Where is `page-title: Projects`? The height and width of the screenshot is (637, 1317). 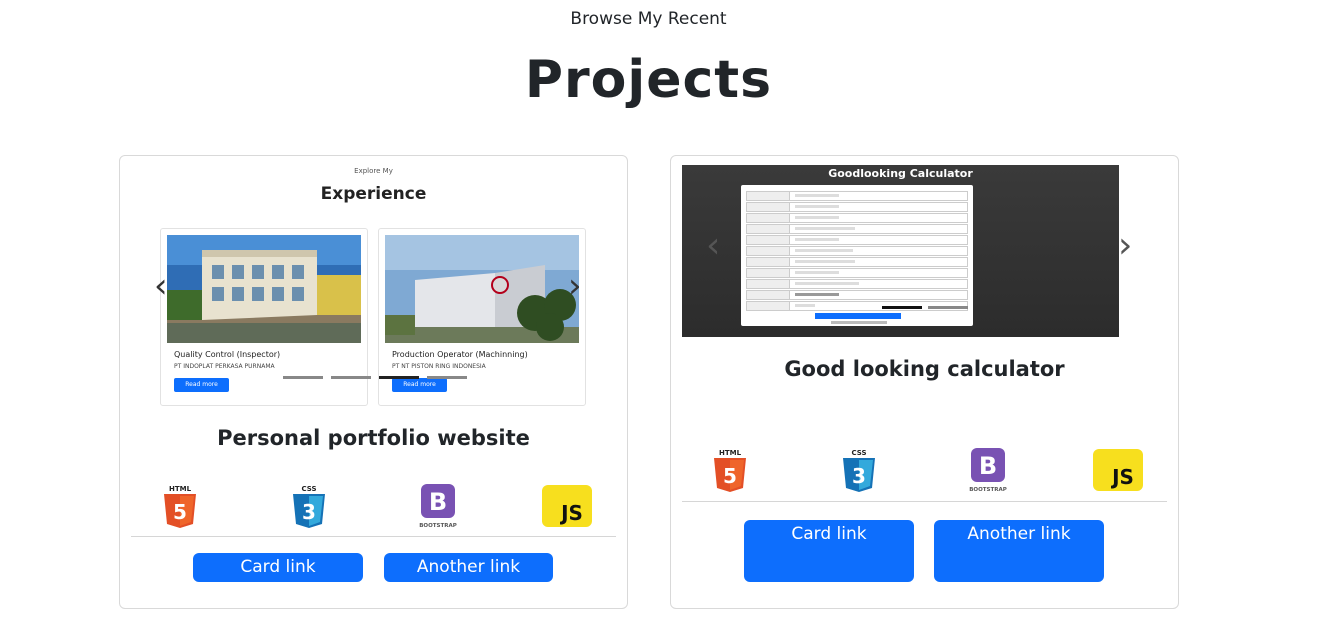
page-title: Projects is located at coordinates (648, 80).